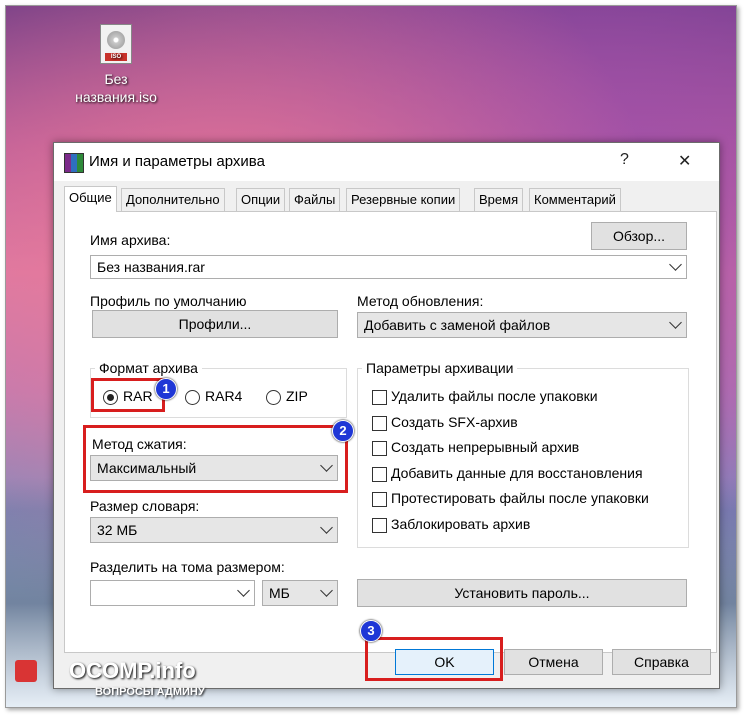  I want to click on watermark-subtitle: ВОПРОСЫ АДМИНУ, so click(150, 692).